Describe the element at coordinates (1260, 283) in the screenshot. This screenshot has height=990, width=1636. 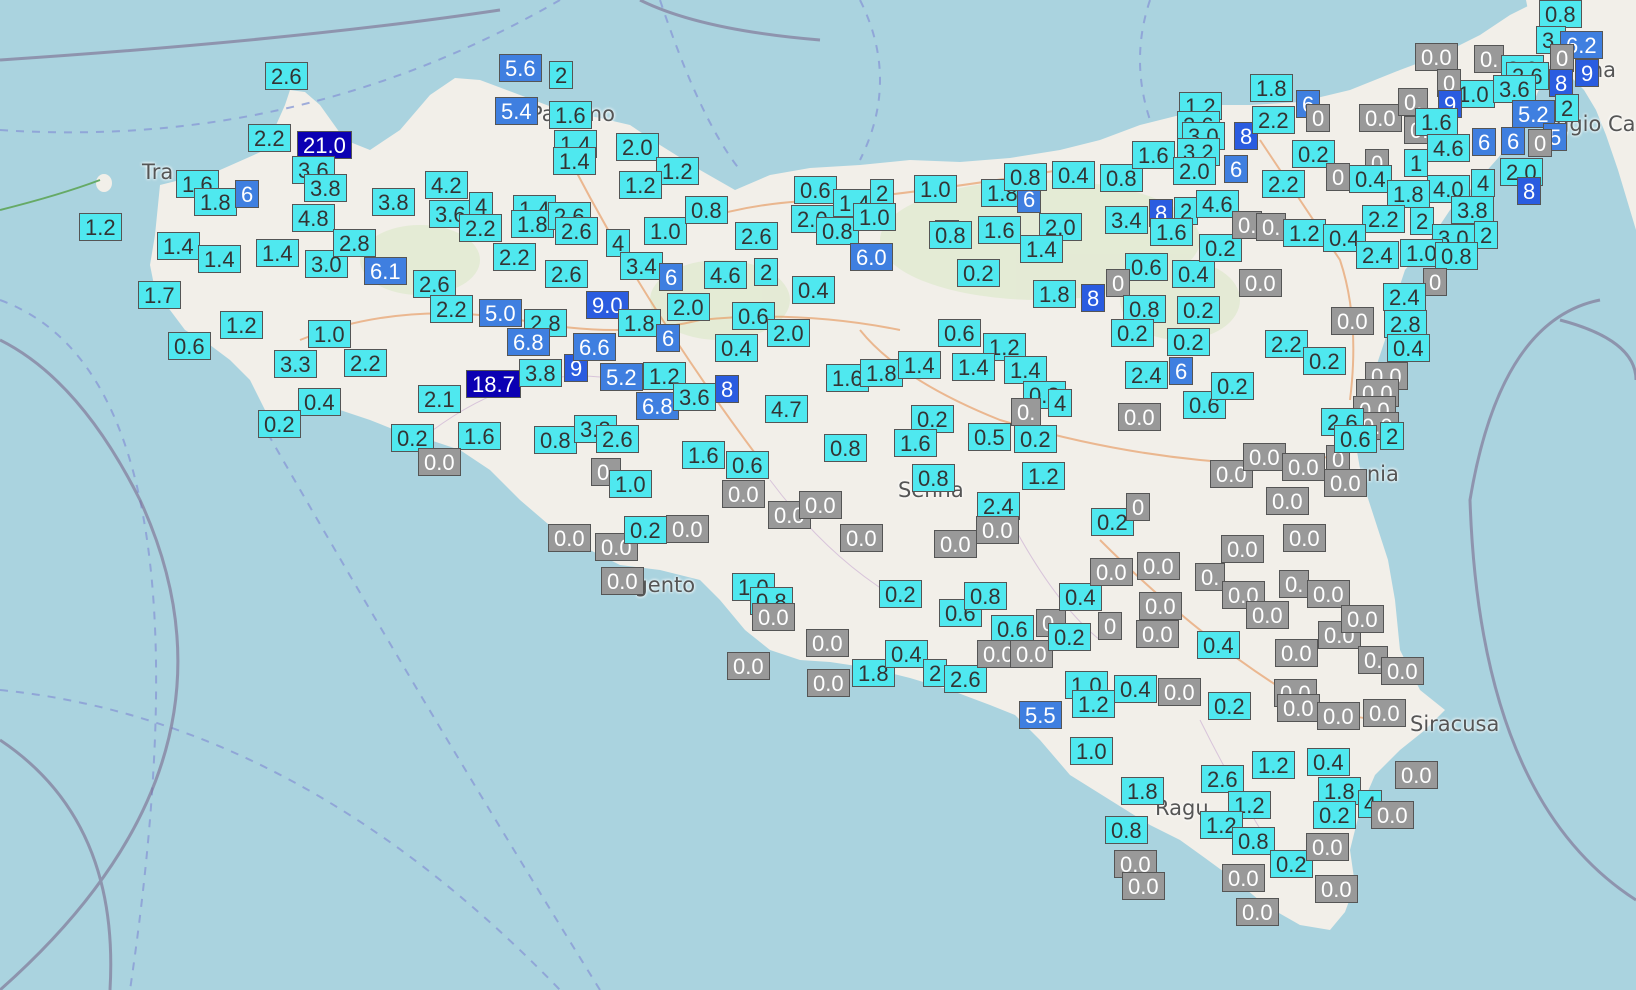
I see `station-value-223: 0.0` at that location.